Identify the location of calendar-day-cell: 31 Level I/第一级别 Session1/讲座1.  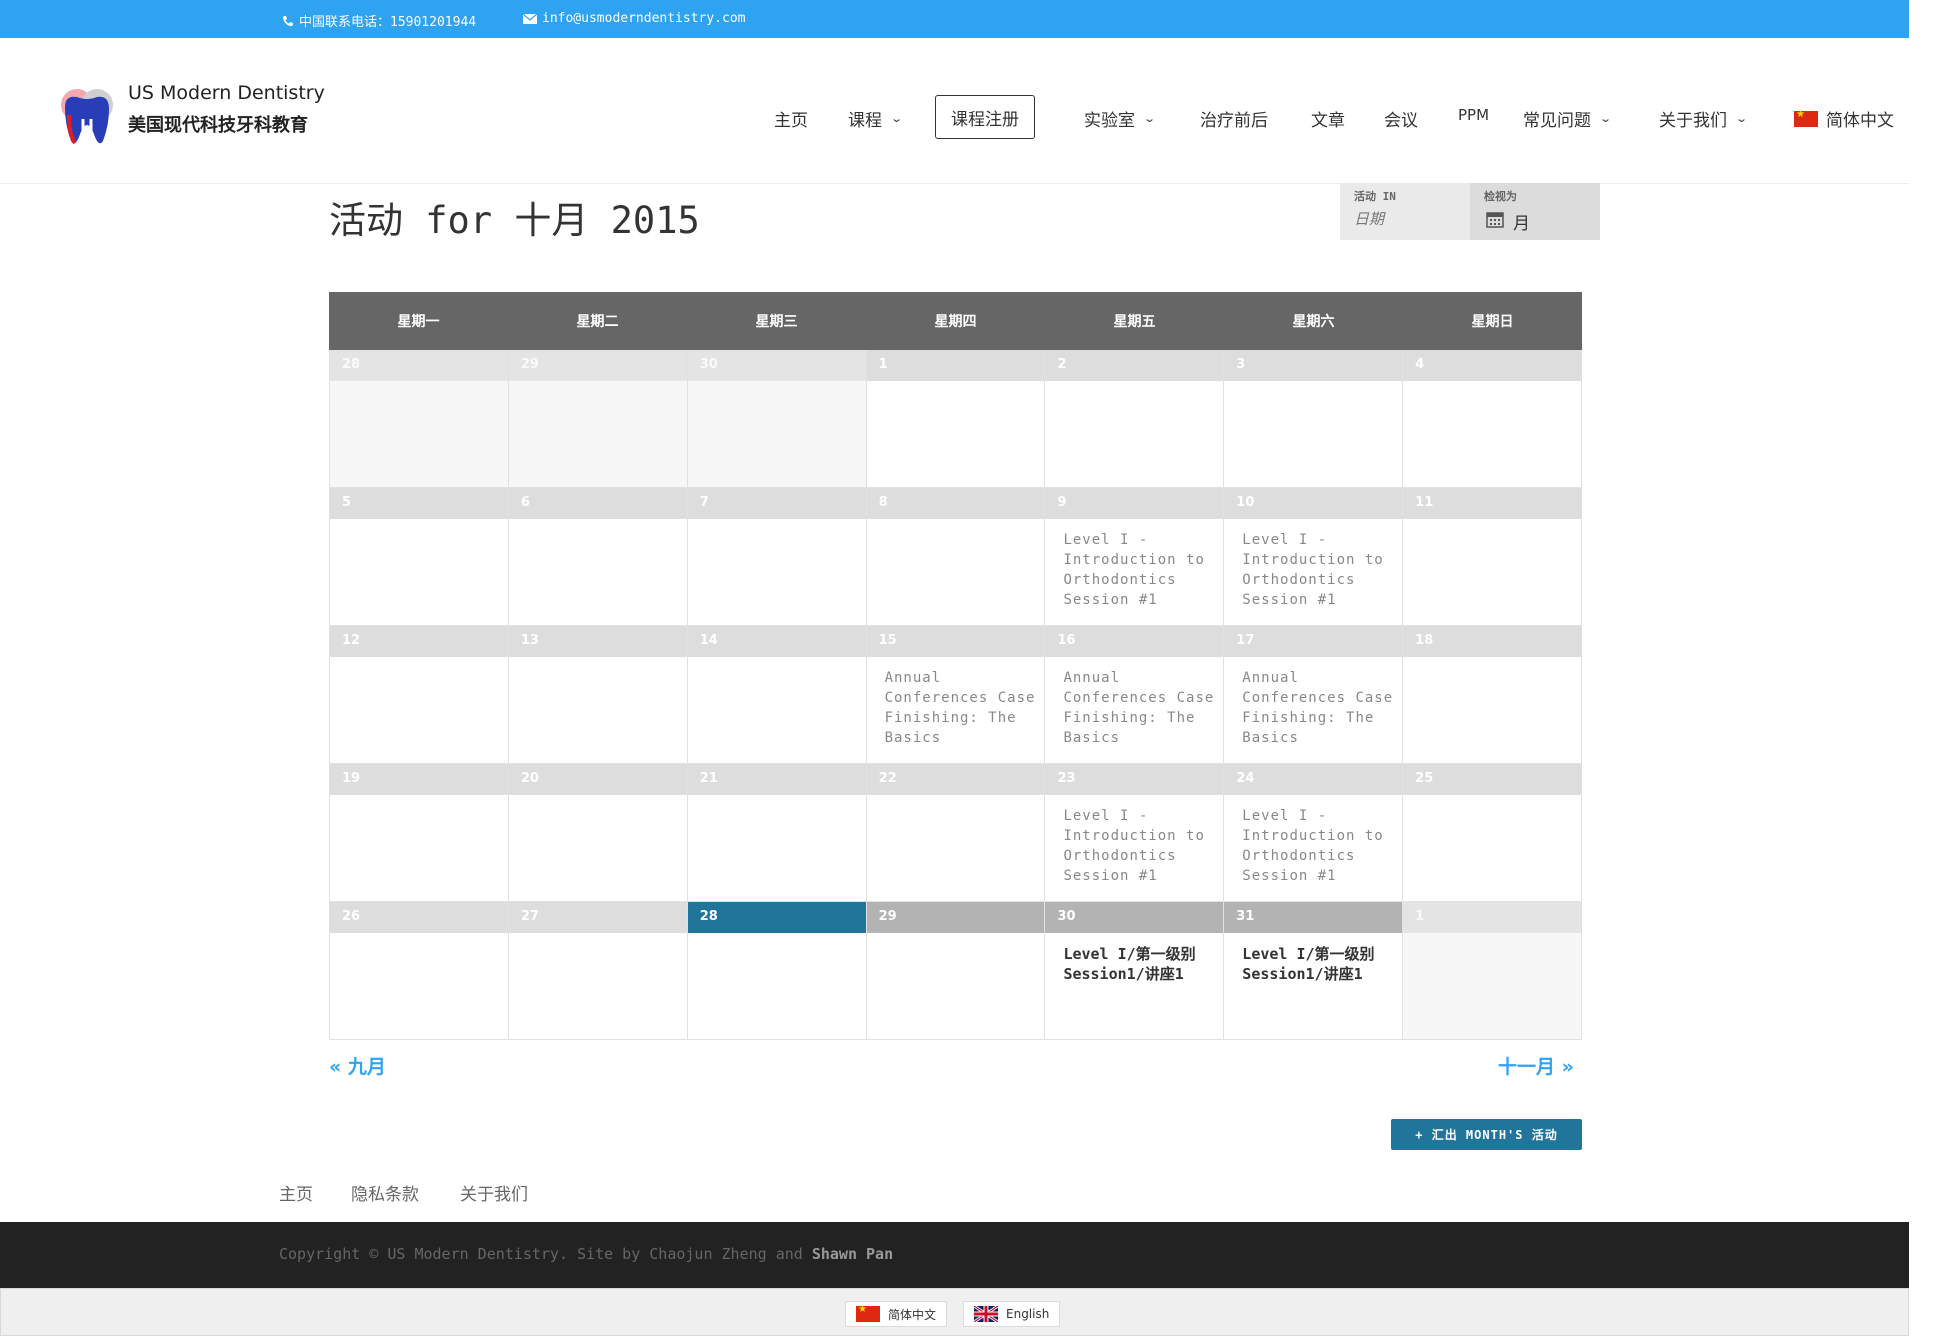
(1314, 971).